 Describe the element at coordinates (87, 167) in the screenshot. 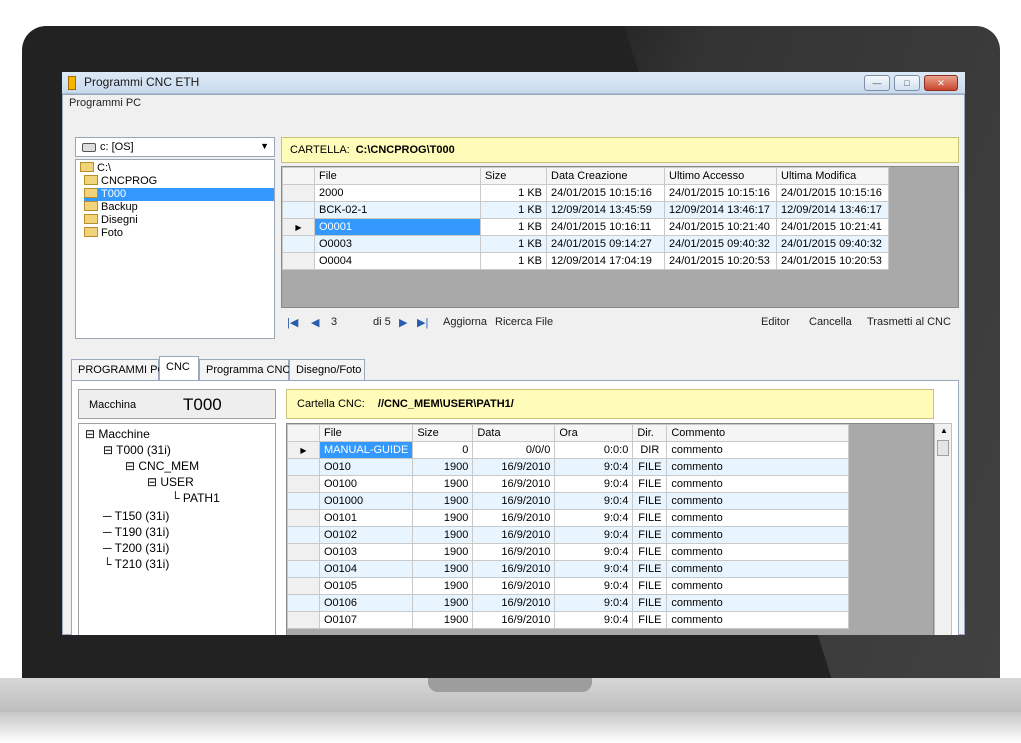

I see `drive-folder-icon` at that location.